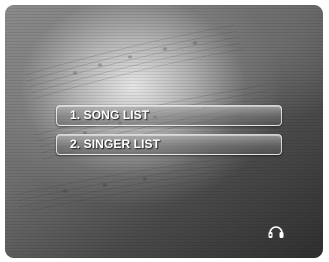  Describe the element at coordinates (169, 144) in the screenshot. I see `menu-item-singer-list: 2. SINGER LIST` at that location.